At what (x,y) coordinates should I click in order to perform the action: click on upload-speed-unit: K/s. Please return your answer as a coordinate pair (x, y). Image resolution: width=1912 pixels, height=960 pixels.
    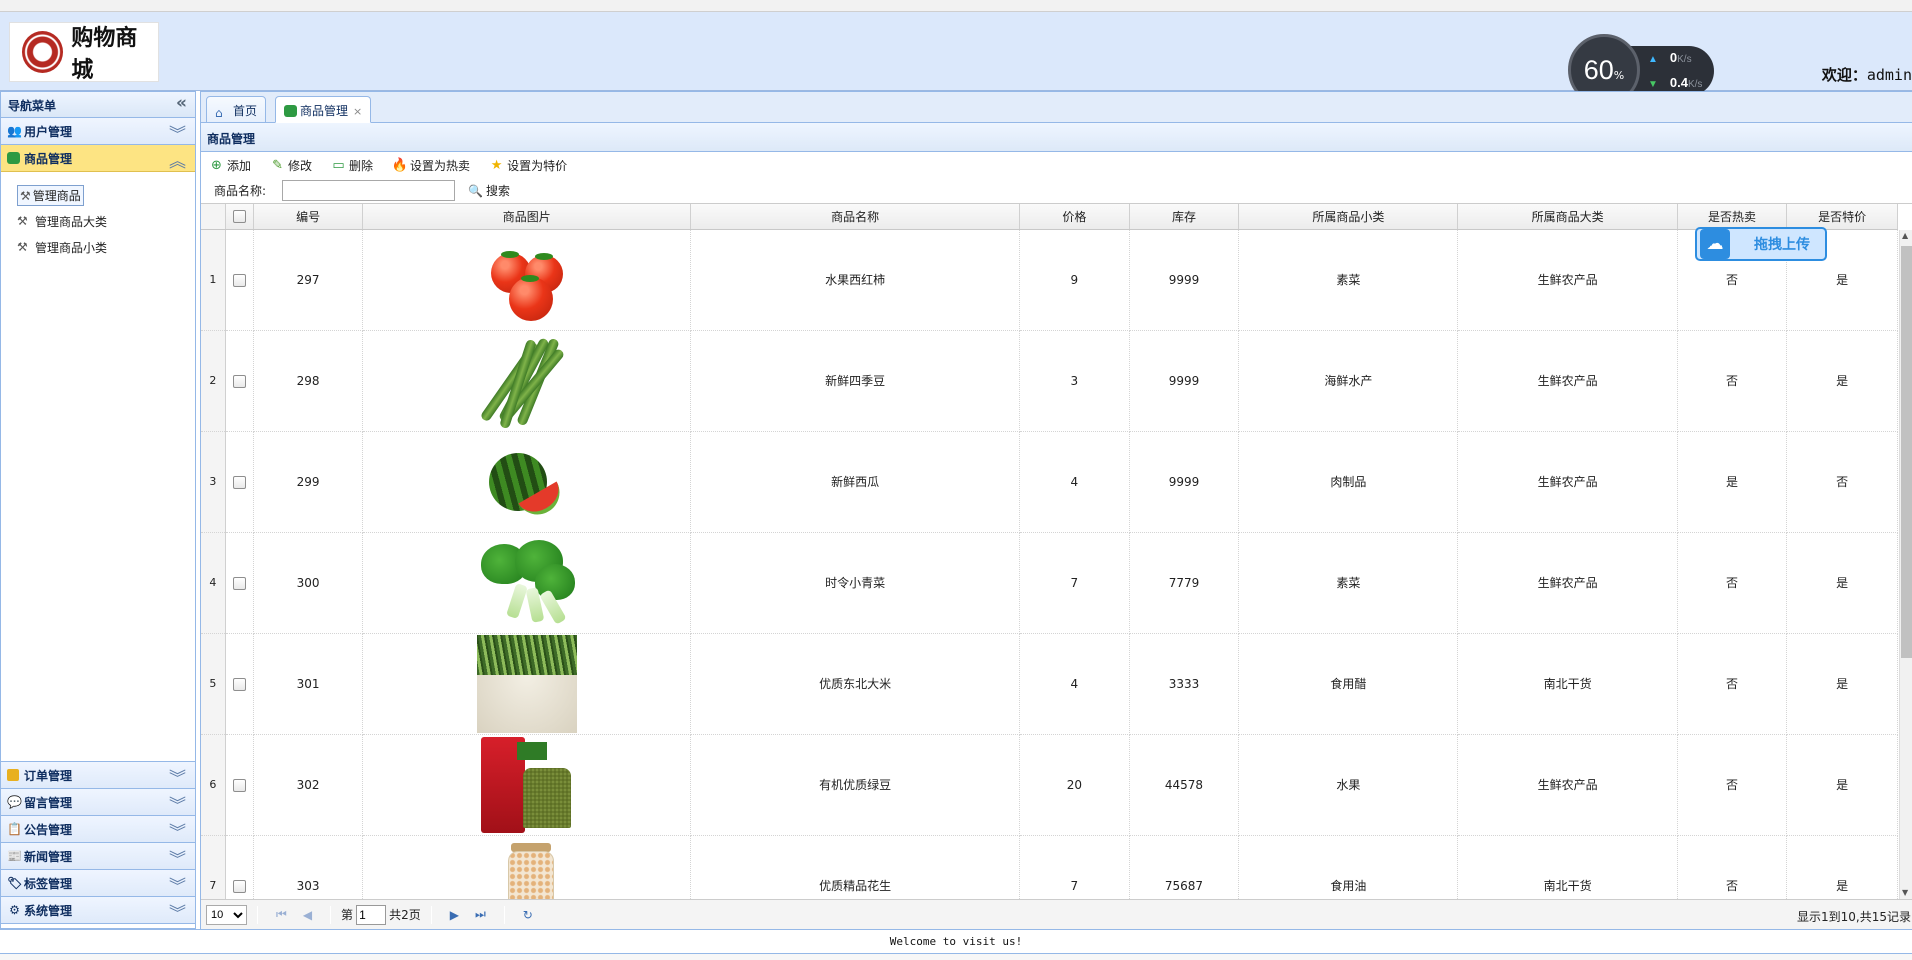
    Looking at the image, I should click on (1684, 59).